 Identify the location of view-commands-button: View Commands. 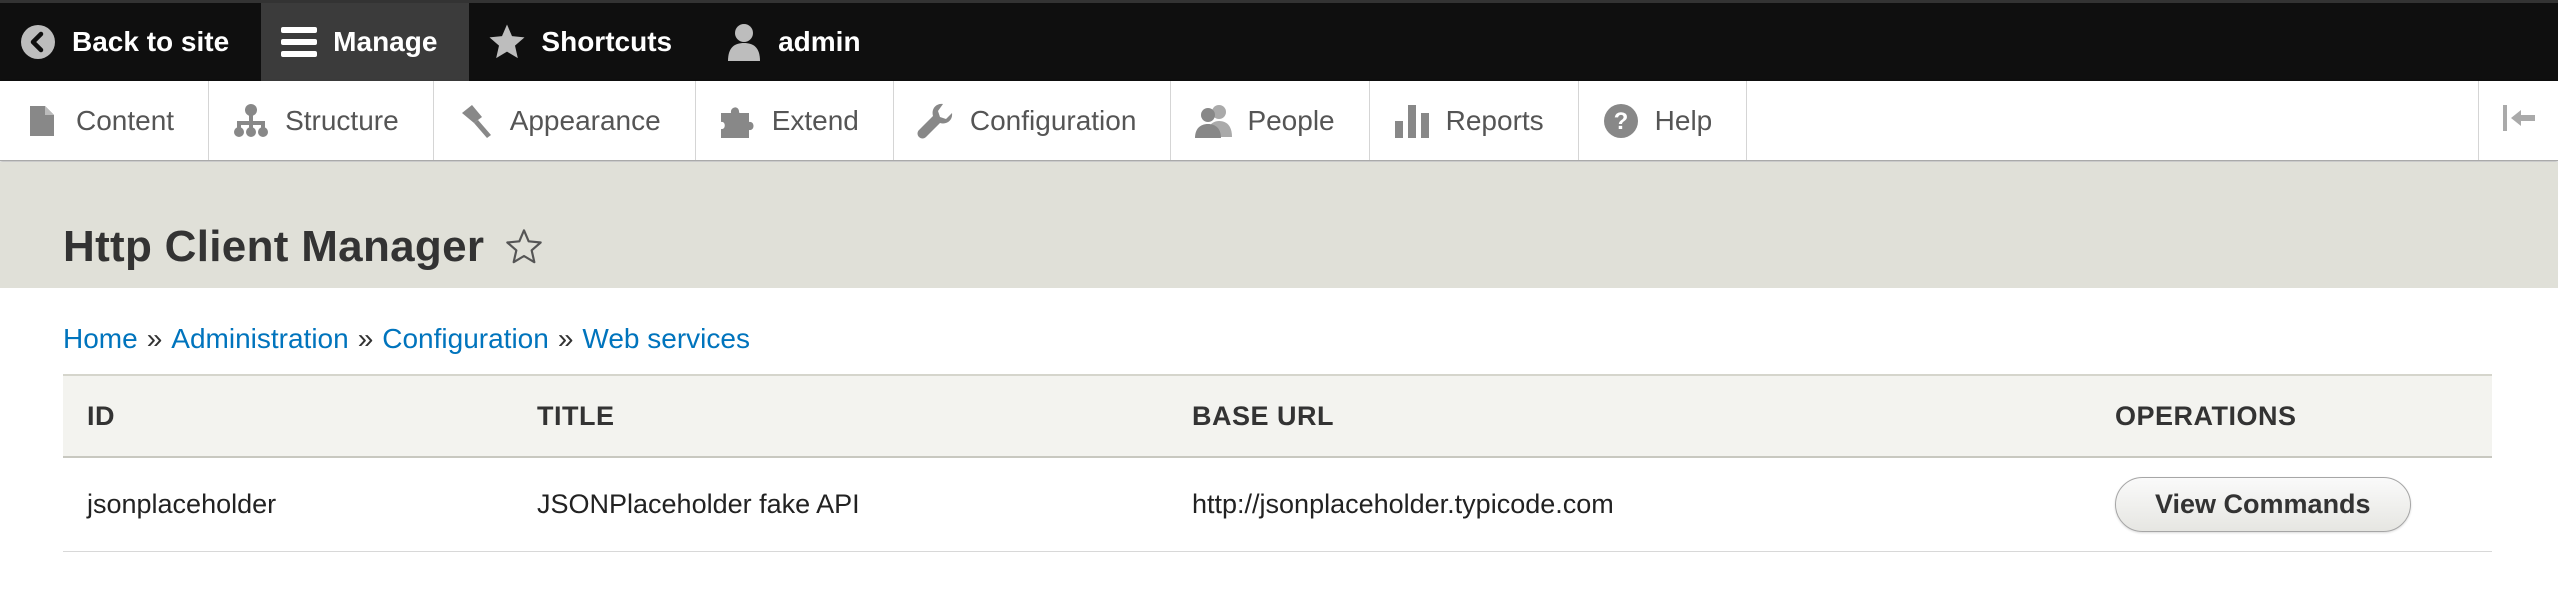
(2263, 504).